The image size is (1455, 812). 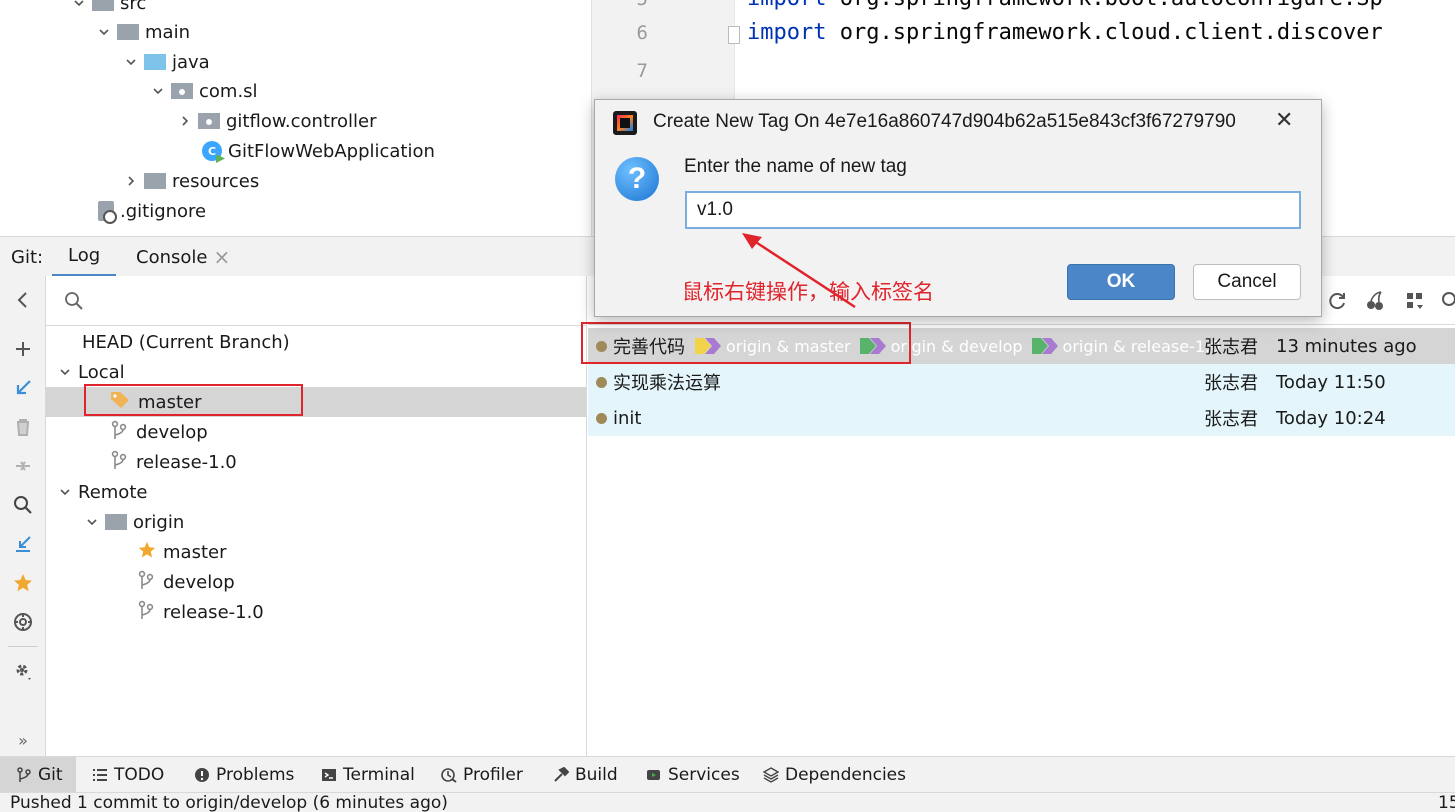 I want to click on tag-name-input, so click(x=993, y=210).